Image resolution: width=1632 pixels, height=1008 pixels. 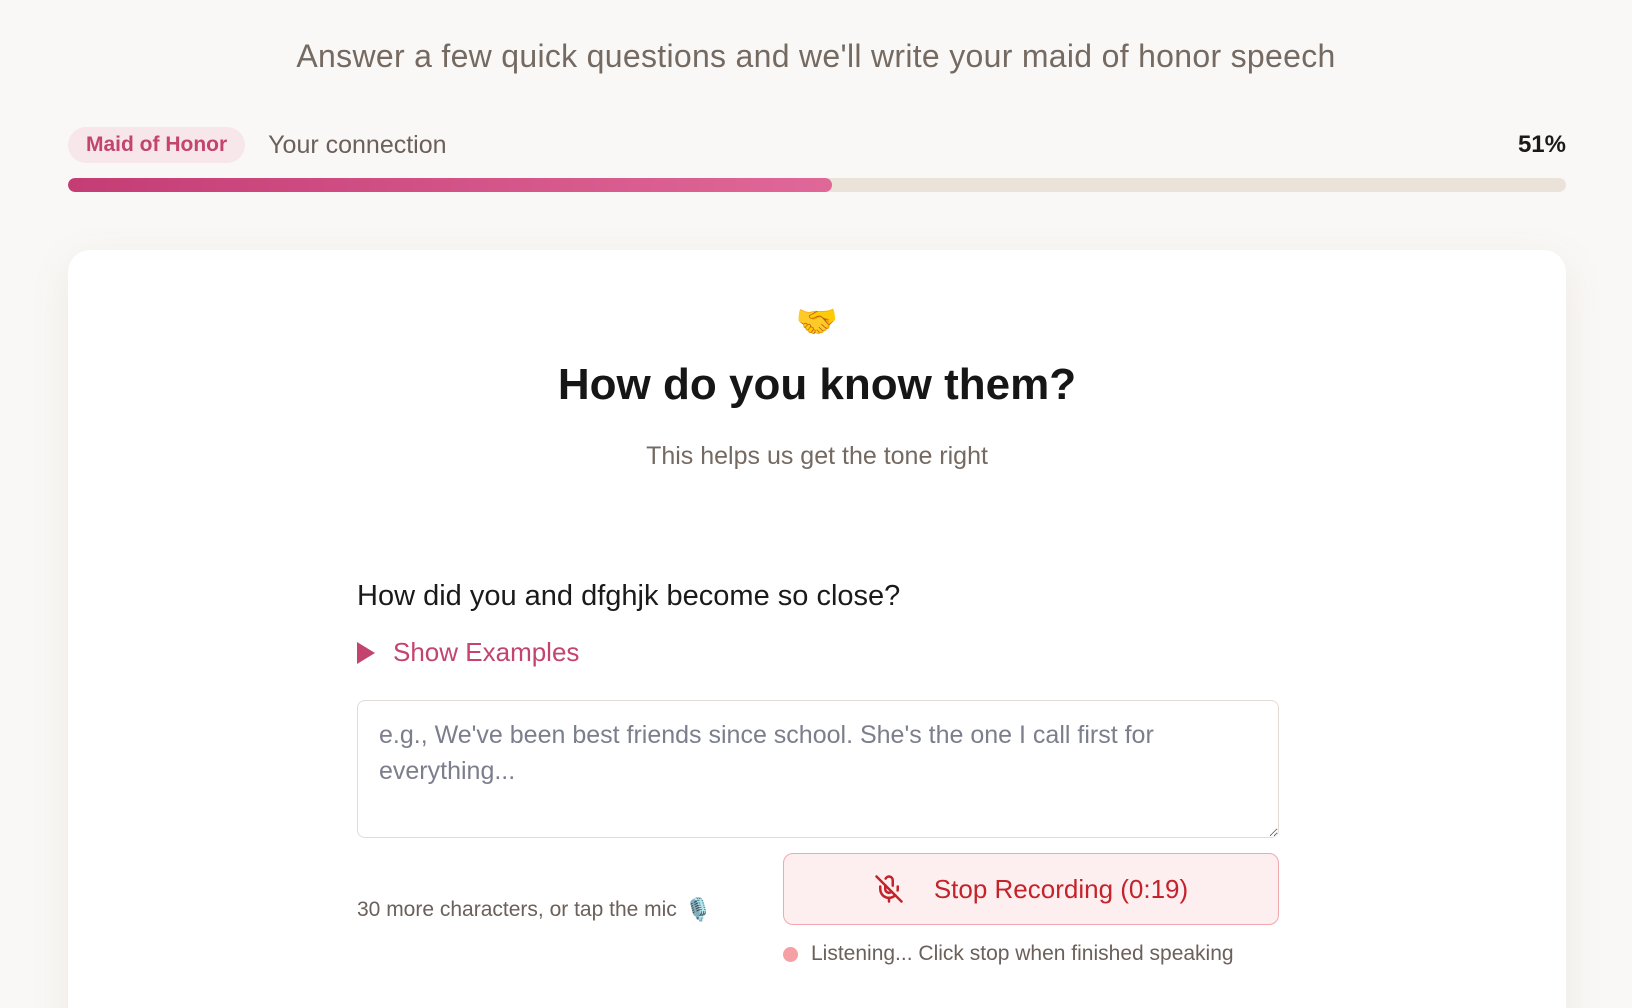 I want to click on char-hint: 30 more characters, or tap the mic 🎙️, so click(x=534, y=910).